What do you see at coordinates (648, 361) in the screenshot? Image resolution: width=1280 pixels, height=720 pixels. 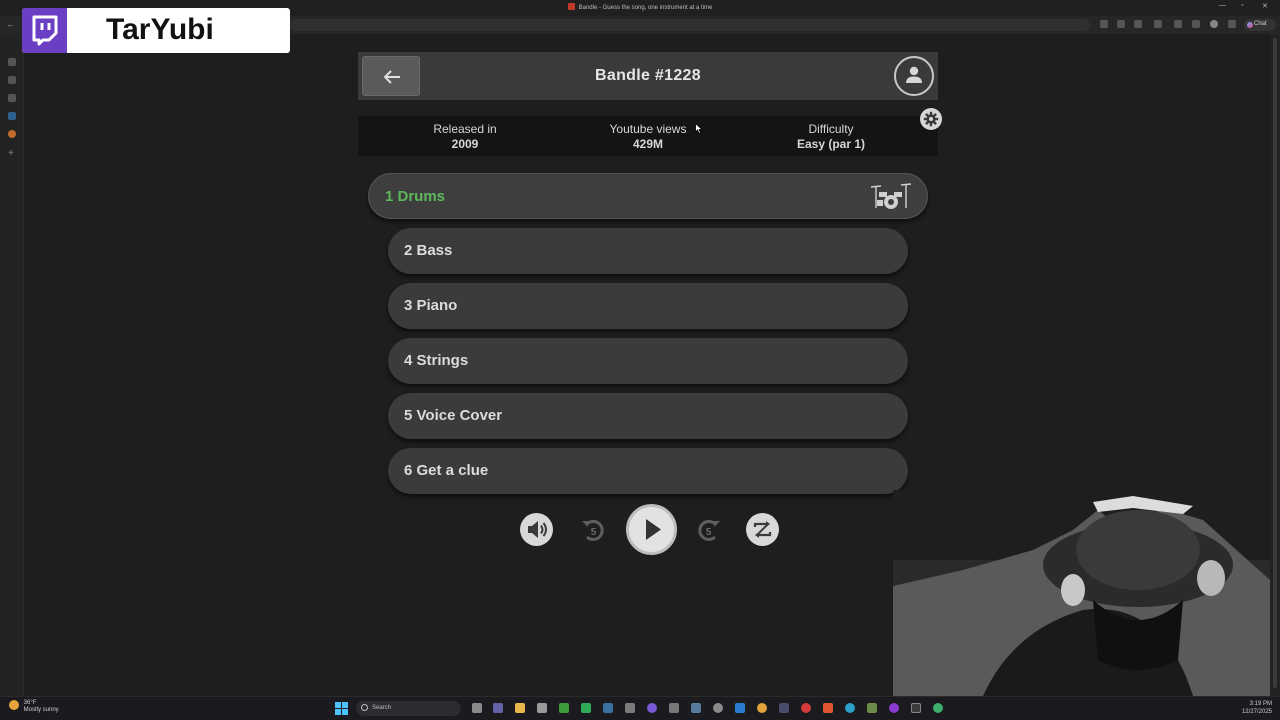 I see `track-strings: 4 Strings` at bounding box center [648, 361].